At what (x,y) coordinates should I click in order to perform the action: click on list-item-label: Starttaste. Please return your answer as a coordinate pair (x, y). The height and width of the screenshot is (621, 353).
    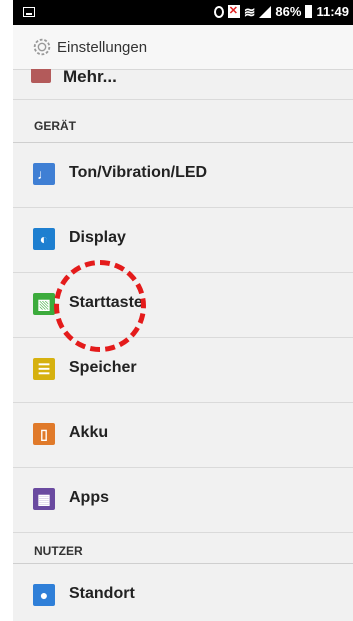
    Looking at the image, I should click on (106, 302).